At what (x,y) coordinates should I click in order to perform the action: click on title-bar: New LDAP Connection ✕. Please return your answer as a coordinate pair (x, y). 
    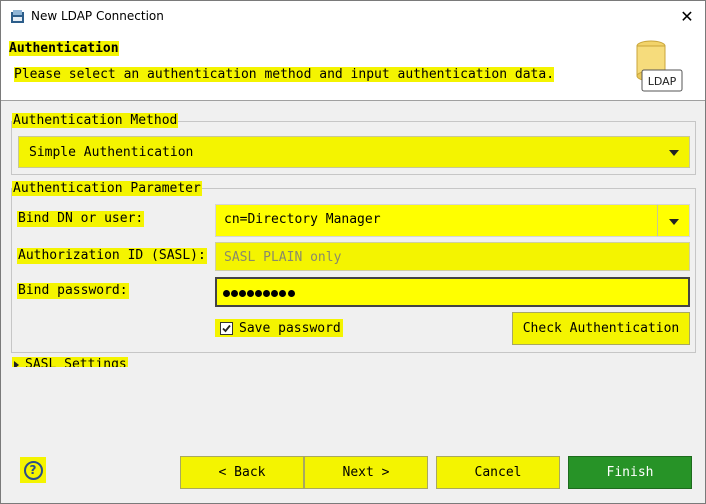
    Looking at the image, I should click on (353, 16).